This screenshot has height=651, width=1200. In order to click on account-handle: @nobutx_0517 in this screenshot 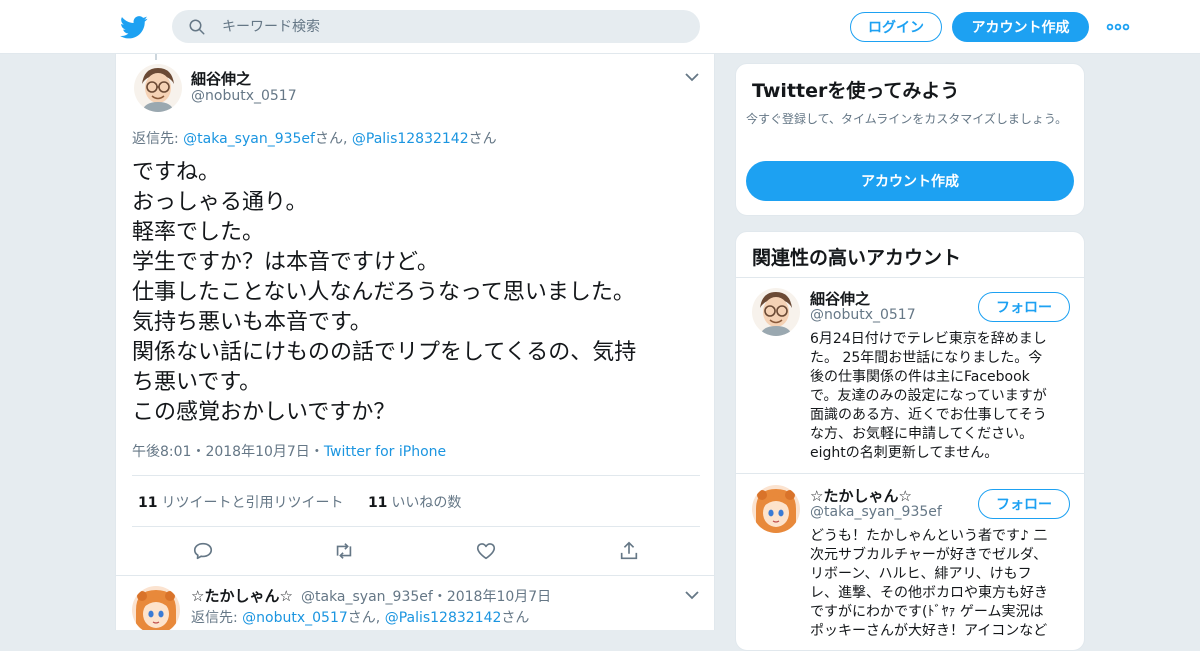, I will do `click(863, 315)`.